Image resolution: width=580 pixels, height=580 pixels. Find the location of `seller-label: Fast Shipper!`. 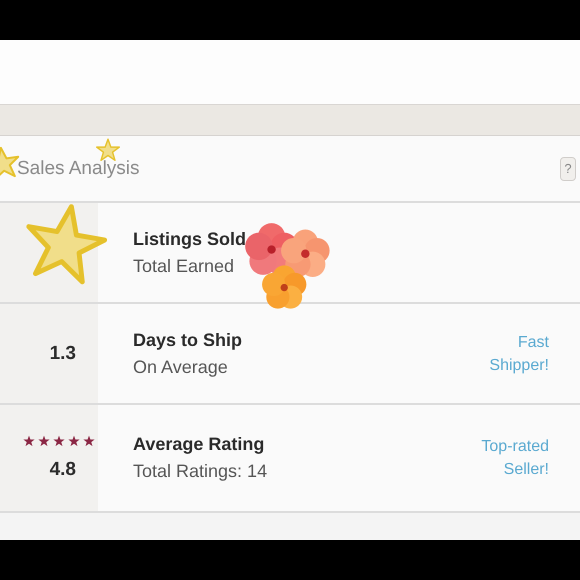

seller-label: Fast Shipper! is located at coordinates (518, 354).